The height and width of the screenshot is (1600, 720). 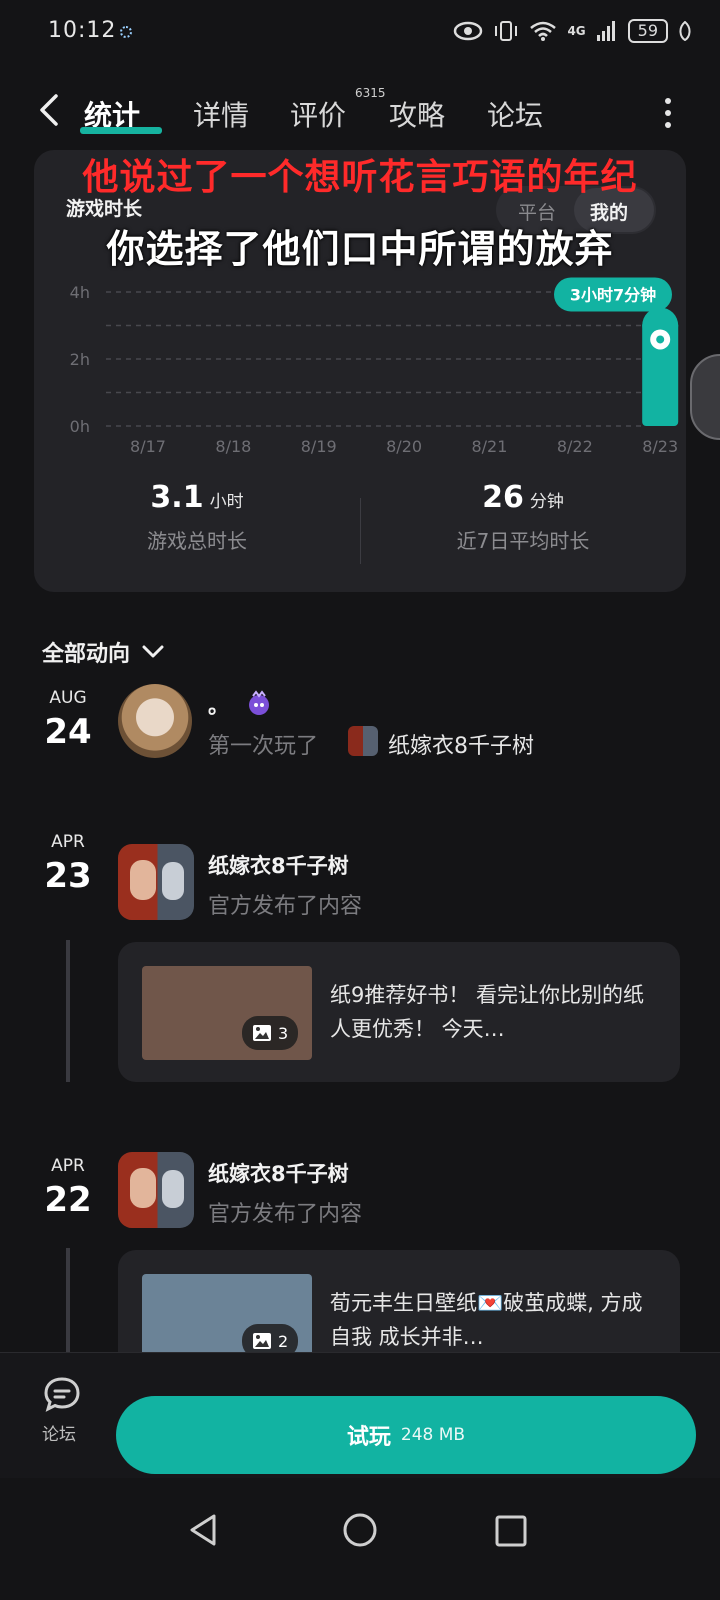 What do you see at coordinates (226, 502) in the screenshot?
I see `total-hours-unit: 小时` at bounding box center [226, 502].